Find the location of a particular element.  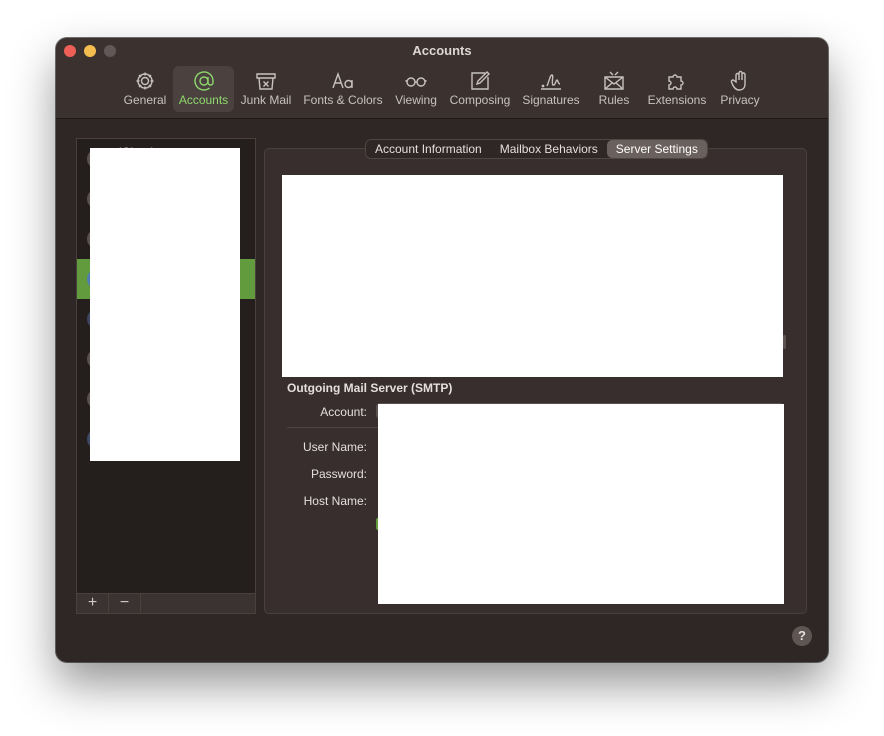

toolbar-label: General is located at coordinates (145, 100).